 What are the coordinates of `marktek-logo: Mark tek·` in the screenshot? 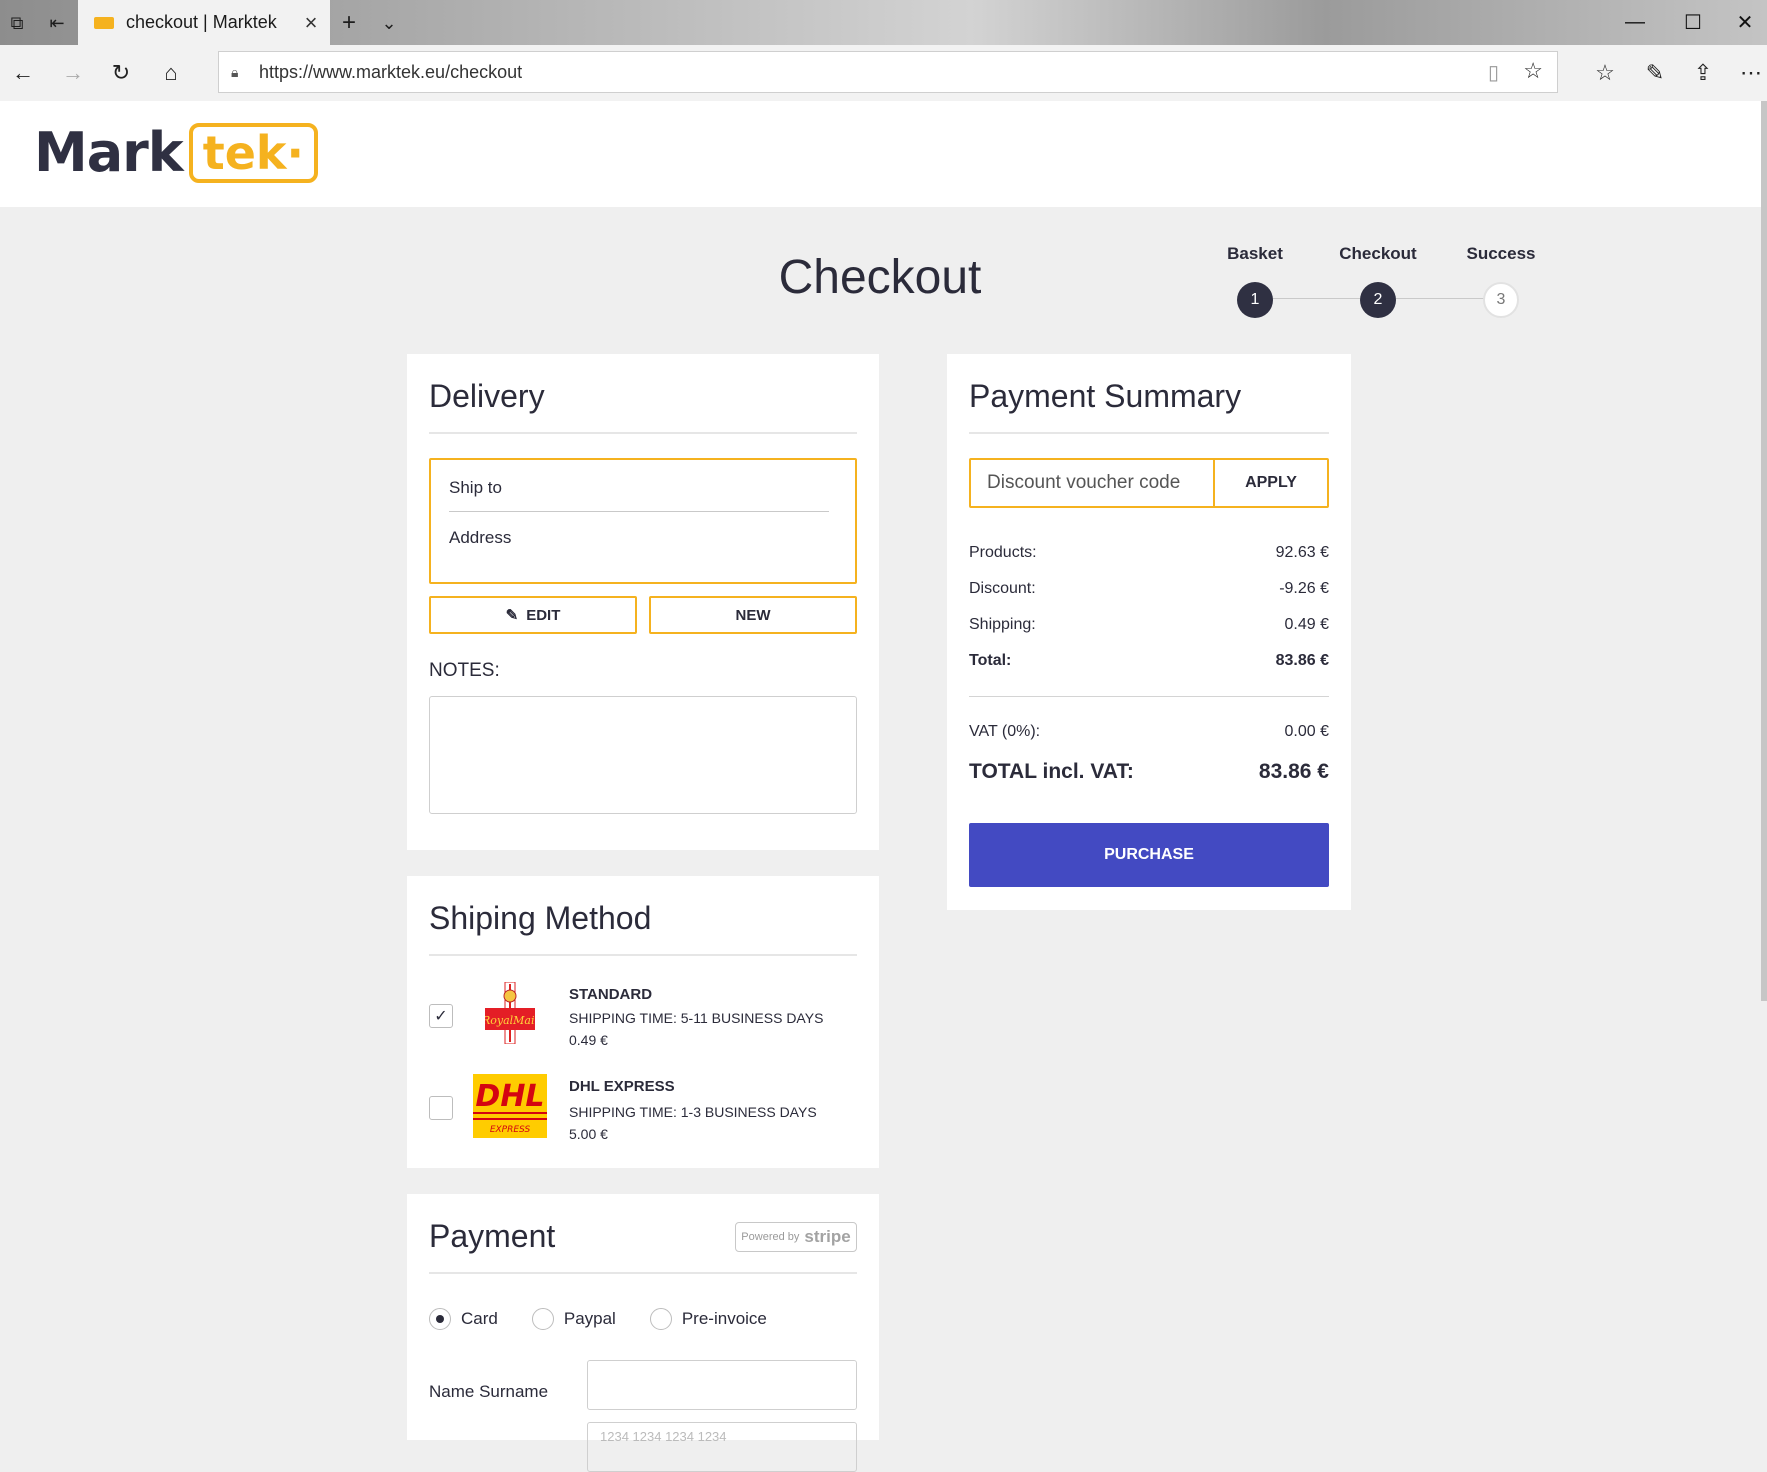 It's located at (176, 152).